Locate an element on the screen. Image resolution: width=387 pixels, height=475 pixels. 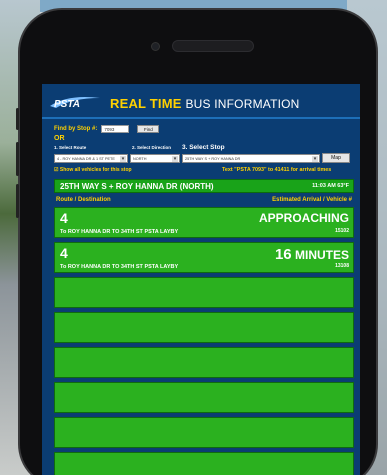
stop-select: 25TH WAY S + ROY HANNA DR ▾ is located at coordinates (251, 158).